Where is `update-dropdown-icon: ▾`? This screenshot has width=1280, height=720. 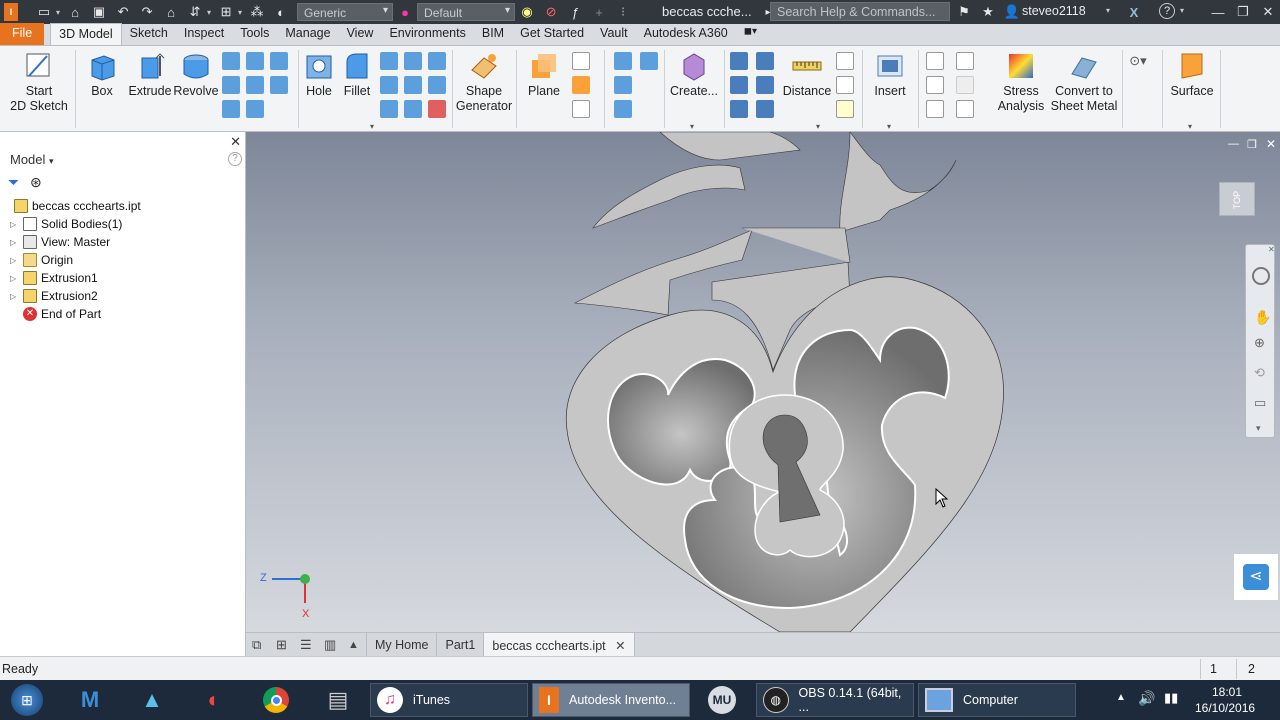 update-dropdown-icon: ▾ is located at coordinates (209, 12).